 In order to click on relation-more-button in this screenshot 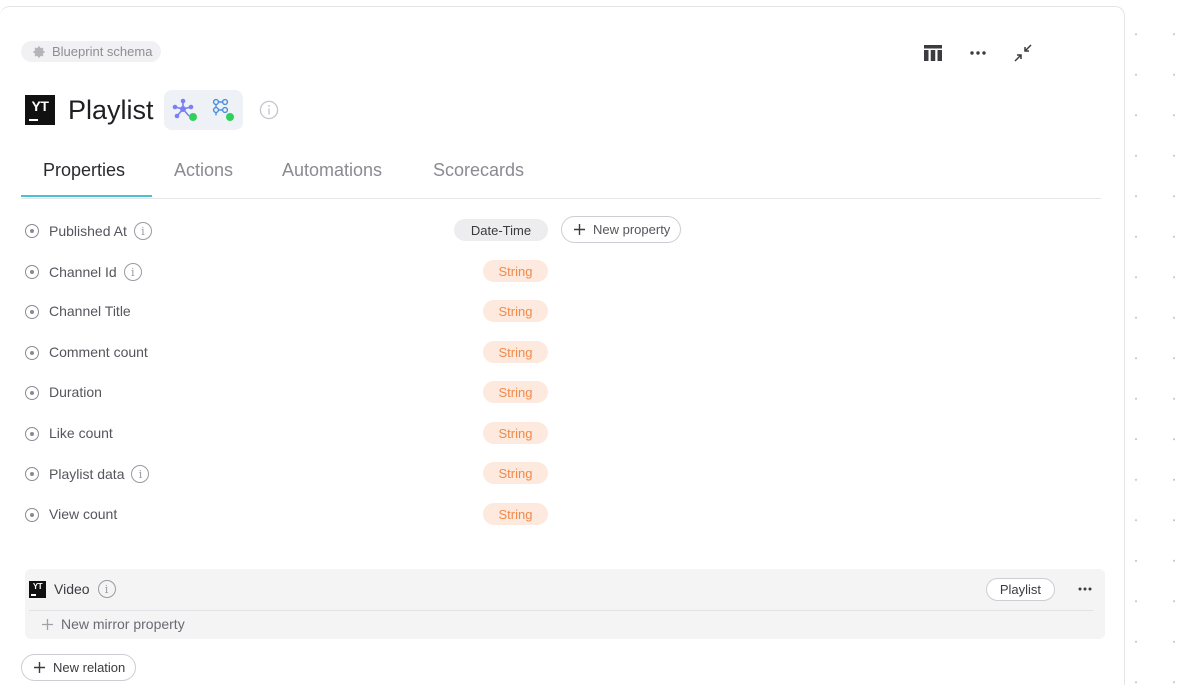, I will do `click(1085, 589)`.